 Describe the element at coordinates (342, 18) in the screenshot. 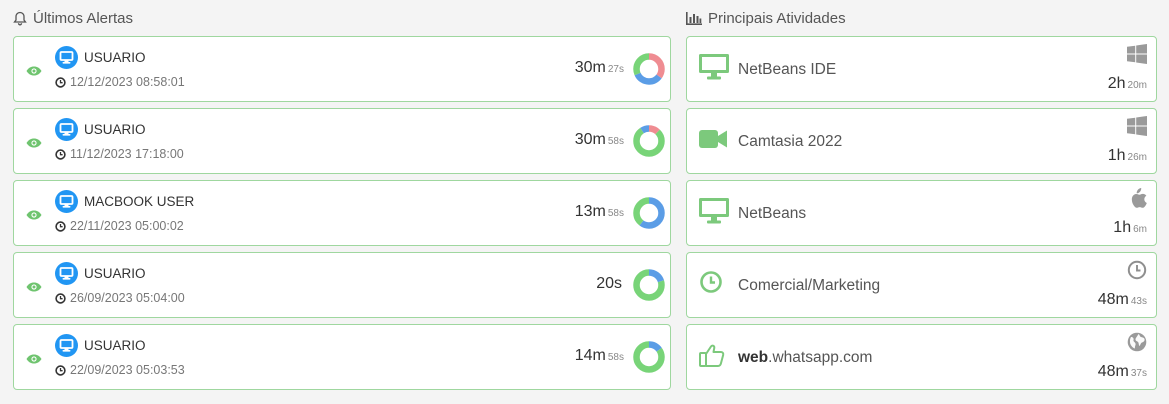

I see `alerts-header: Últimos Alertas` at that location.